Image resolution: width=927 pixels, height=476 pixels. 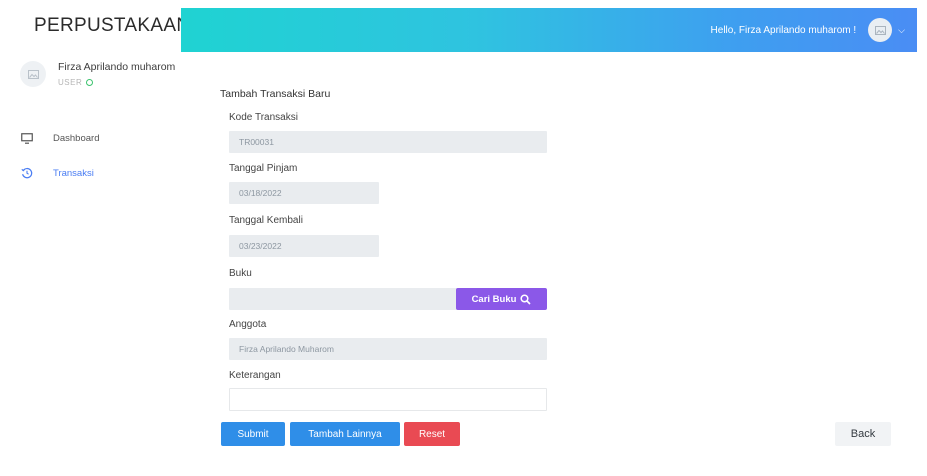 What do you see at coordinates (388, 349) in the screenshot?
I see `anggota-field: Firza Aprilando Muharom` at bounding box center [388, 349].